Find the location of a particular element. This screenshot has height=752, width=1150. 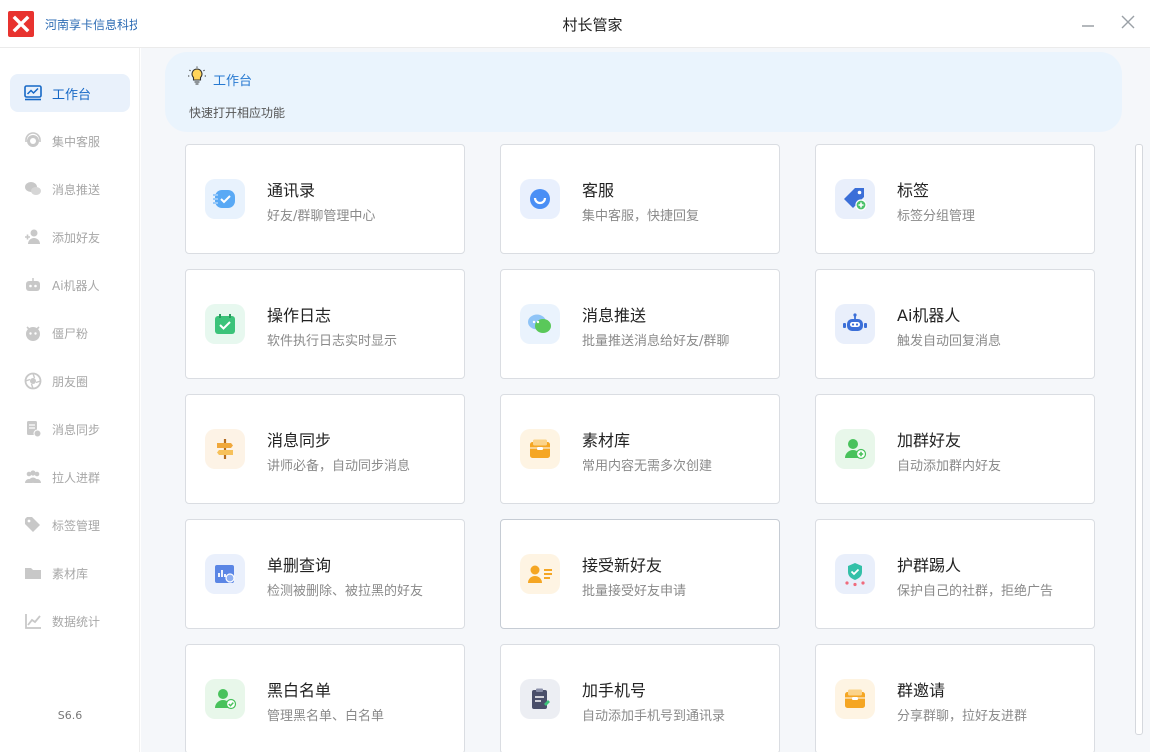

card-add-group-friends: 加群好友 自动添加群内好友 is located at coordinates (955, 449).